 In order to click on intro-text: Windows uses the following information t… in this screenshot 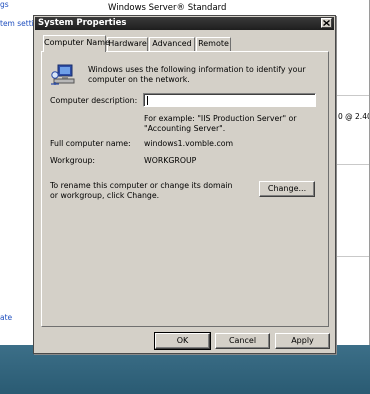, I will do `click(197, 74)`.